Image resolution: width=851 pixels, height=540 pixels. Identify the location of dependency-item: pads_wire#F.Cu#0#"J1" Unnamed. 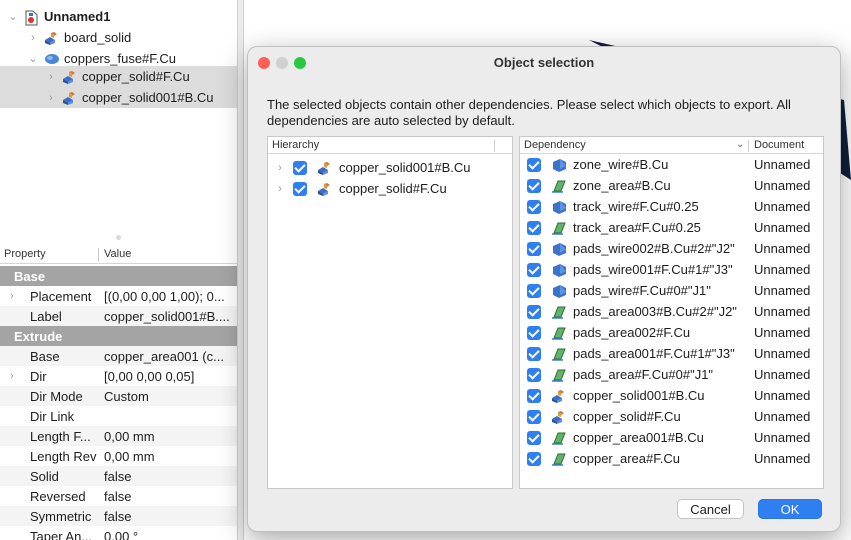
(671, 290).